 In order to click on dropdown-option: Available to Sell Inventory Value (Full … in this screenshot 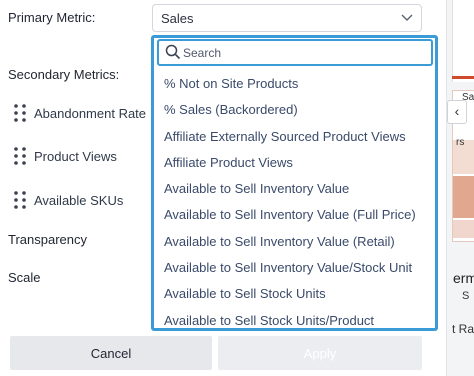, I will do `click(294, 215)`.